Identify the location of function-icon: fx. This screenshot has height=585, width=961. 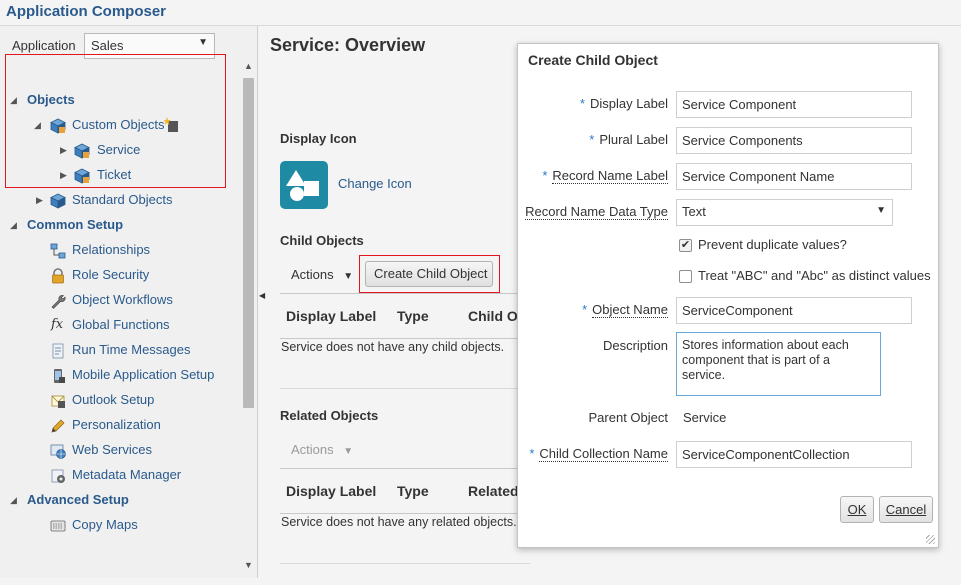
(57, 324).